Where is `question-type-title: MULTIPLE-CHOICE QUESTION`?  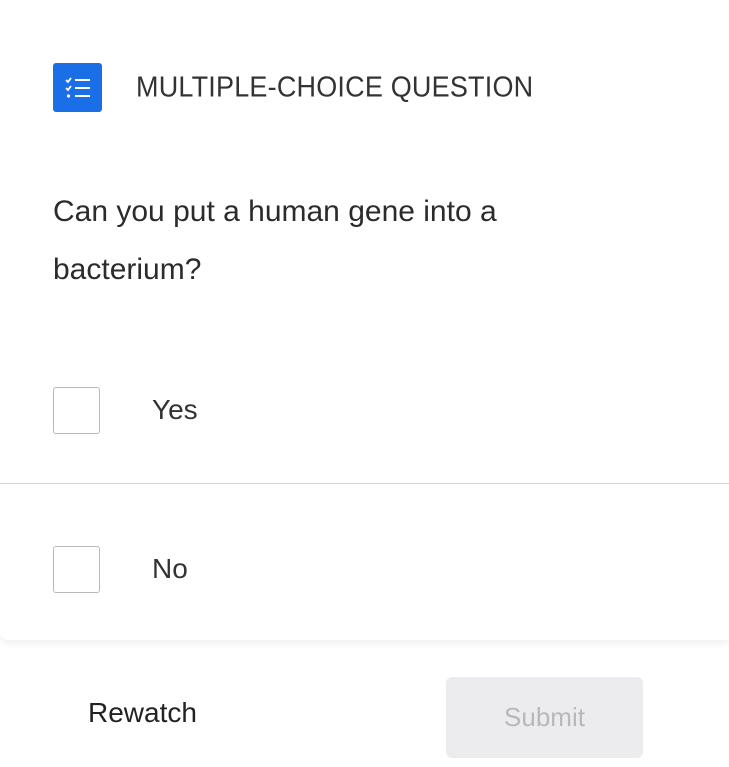
question-type-title: MULTIPLE-CHOICE QUESTION is located at coordinates (335, 87).